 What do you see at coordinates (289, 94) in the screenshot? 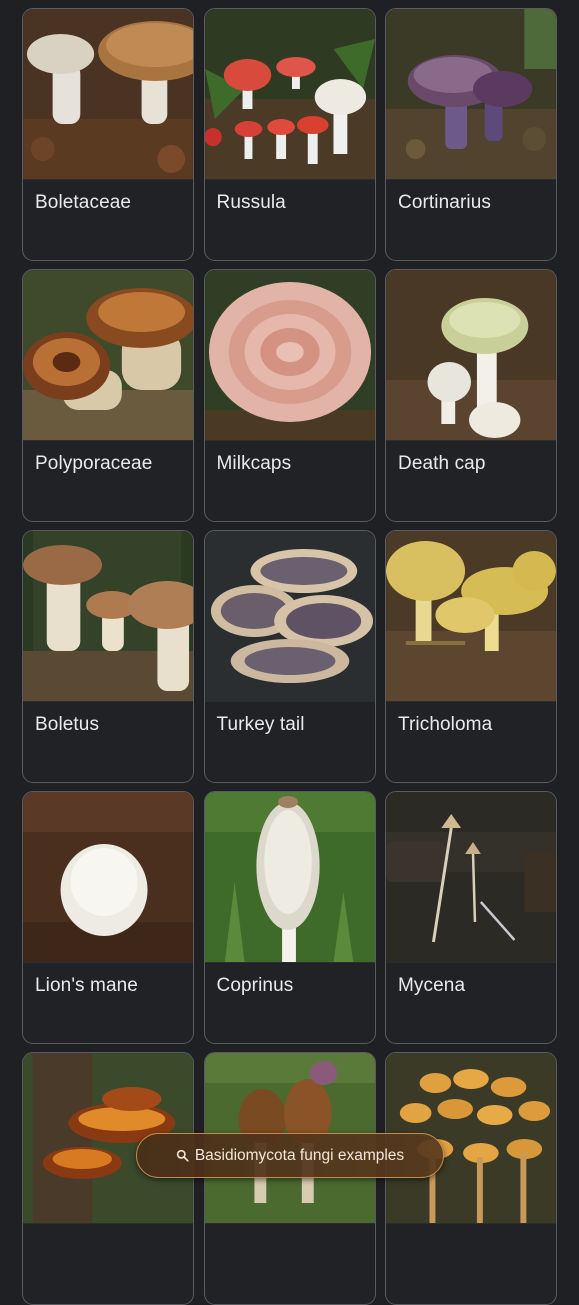
I see `russula-image` at bounding box center [289, 94].